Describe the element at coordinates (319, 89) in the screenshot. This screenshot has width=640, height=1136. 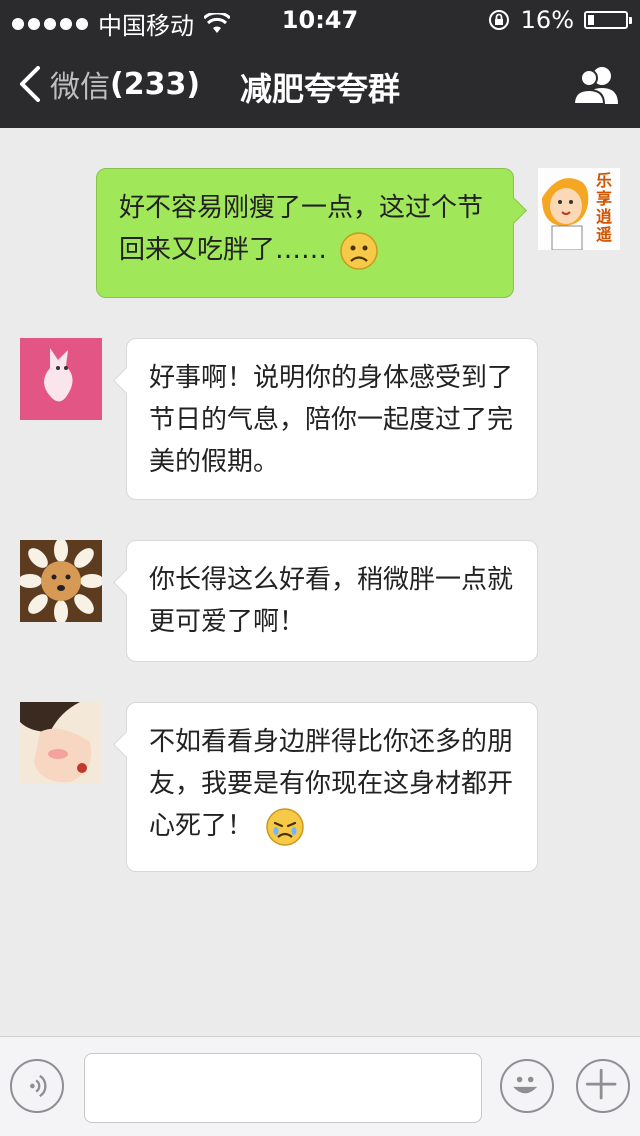
I see `chat-title: 减肥夸夸群` at that location.